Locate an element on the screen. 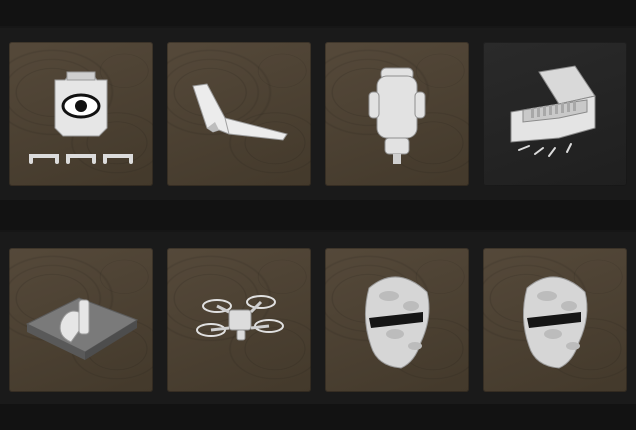  item-tile-ammo-case is located at coordinates (555, 114).